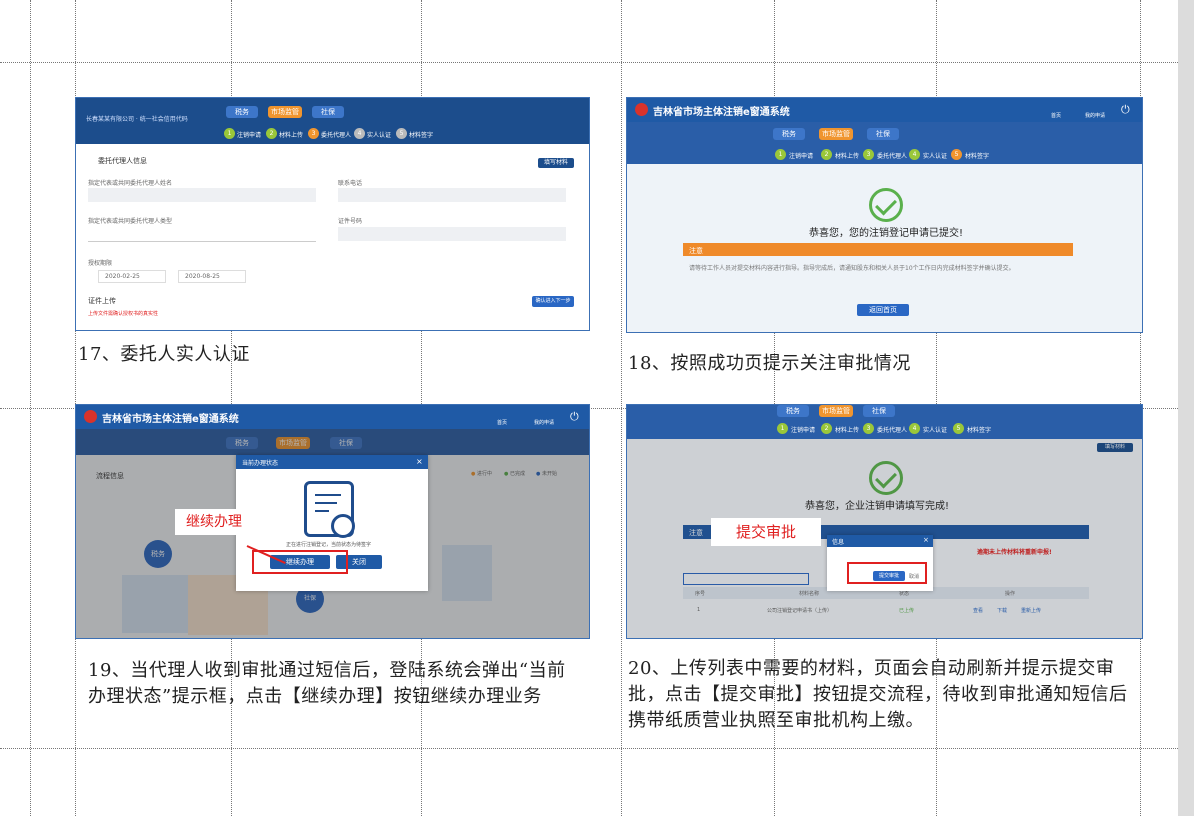 This screenshot has width=1194, height=816. I want to click on phone-label: 联系电话, so click(350, 183).